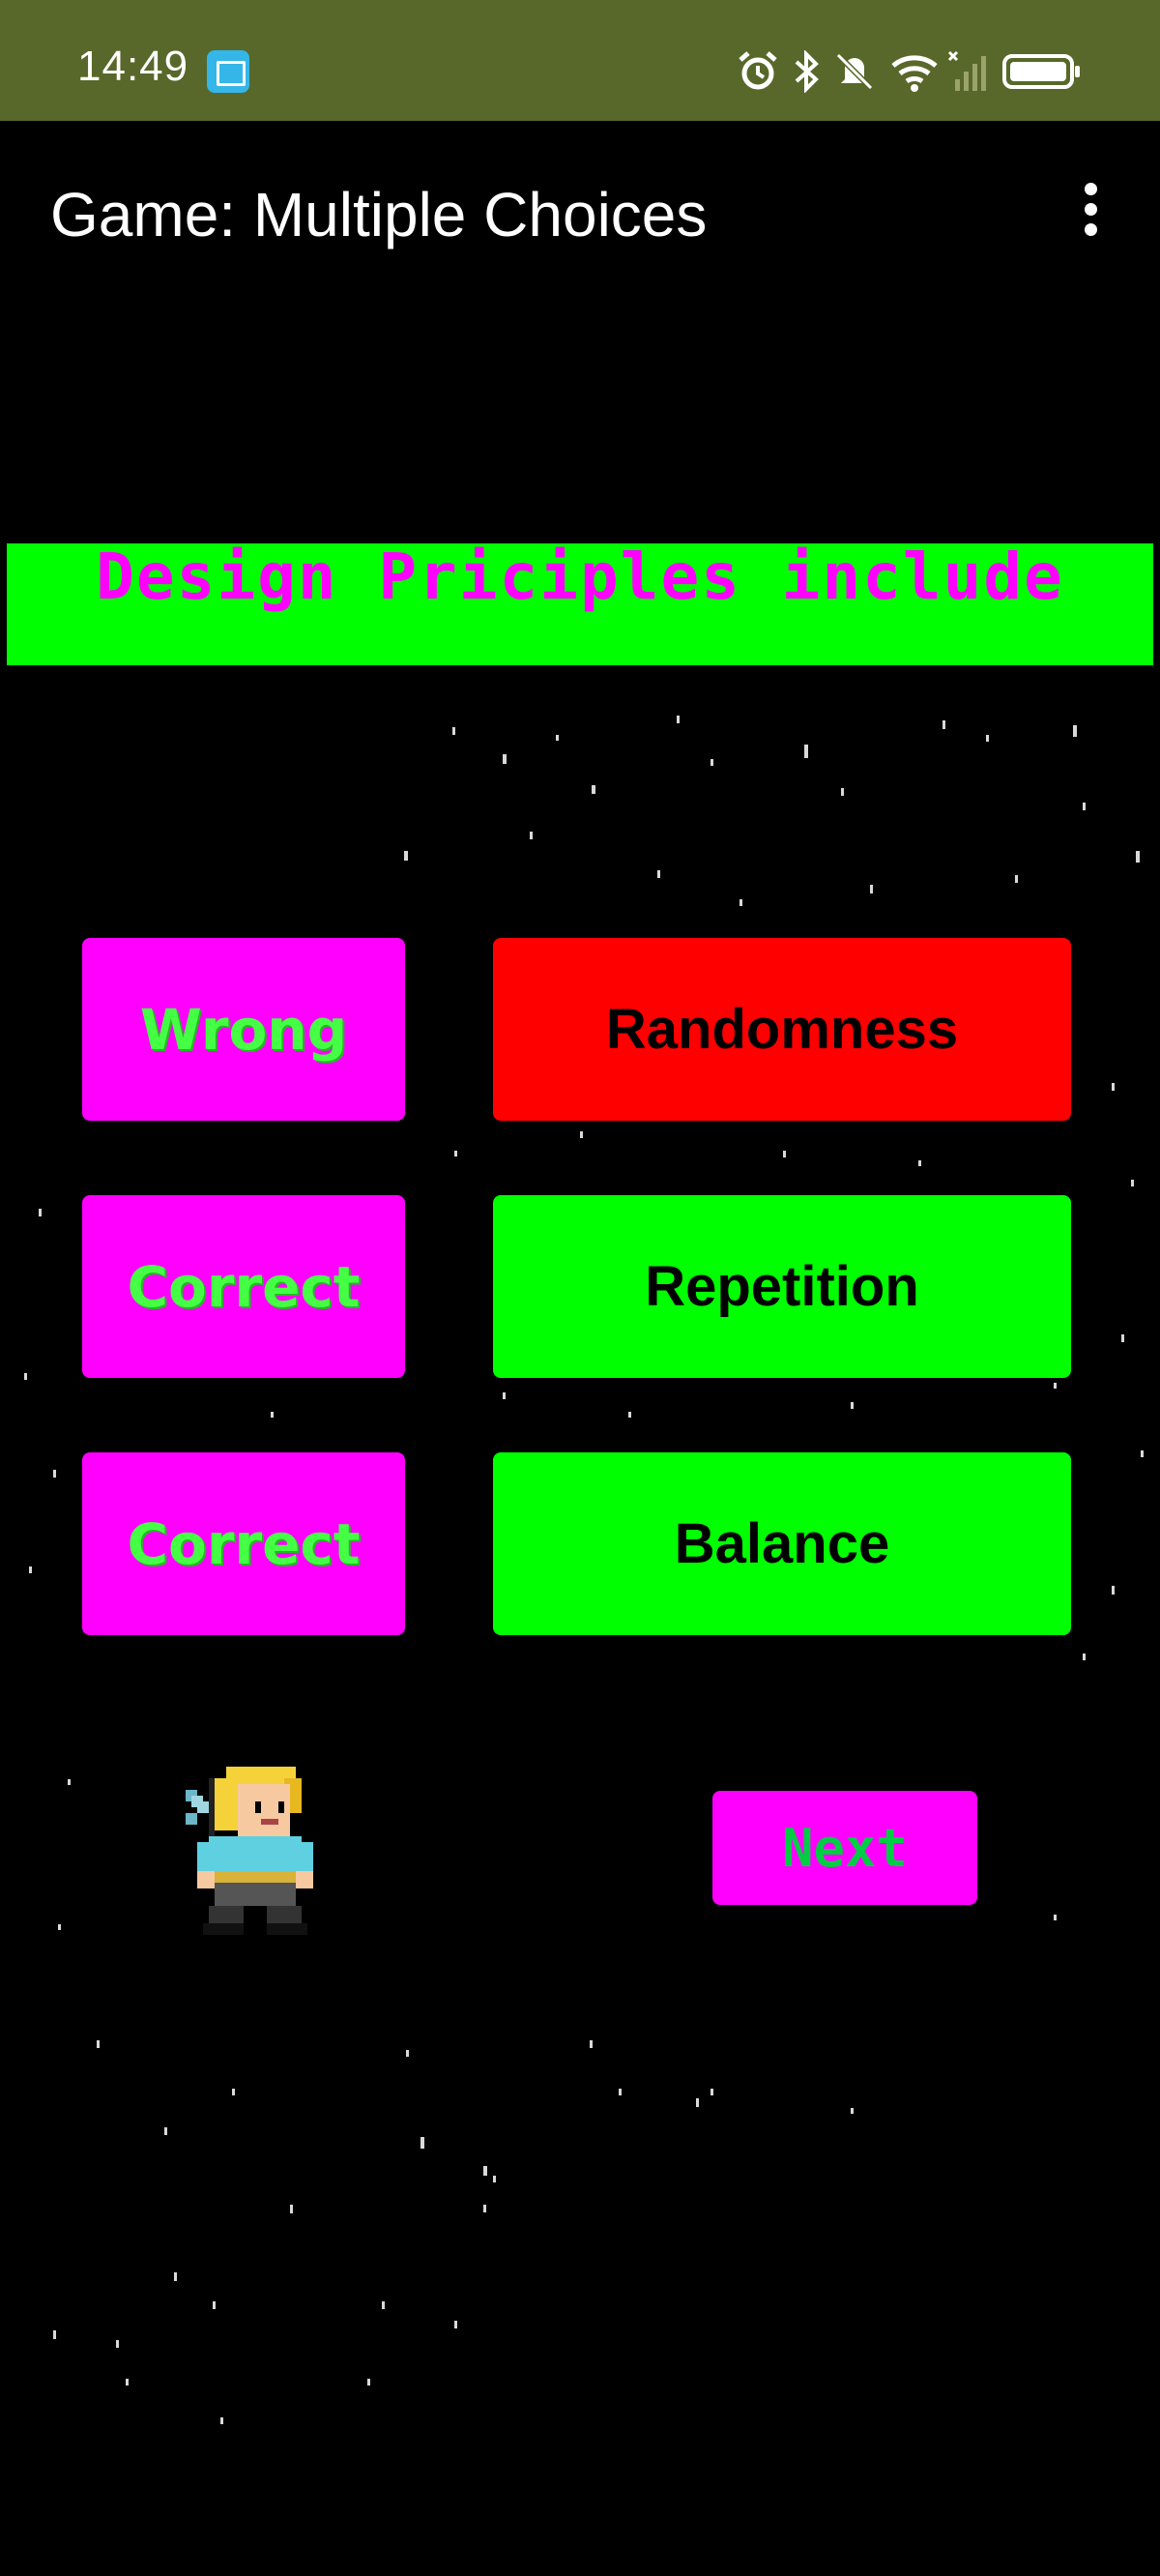 The height and width of the screenshot is (2576, 1160). What do you see at coordinates (844, 1848) in the screenshot?
I see `next-button: Next` at bounding box center [844, 1848].